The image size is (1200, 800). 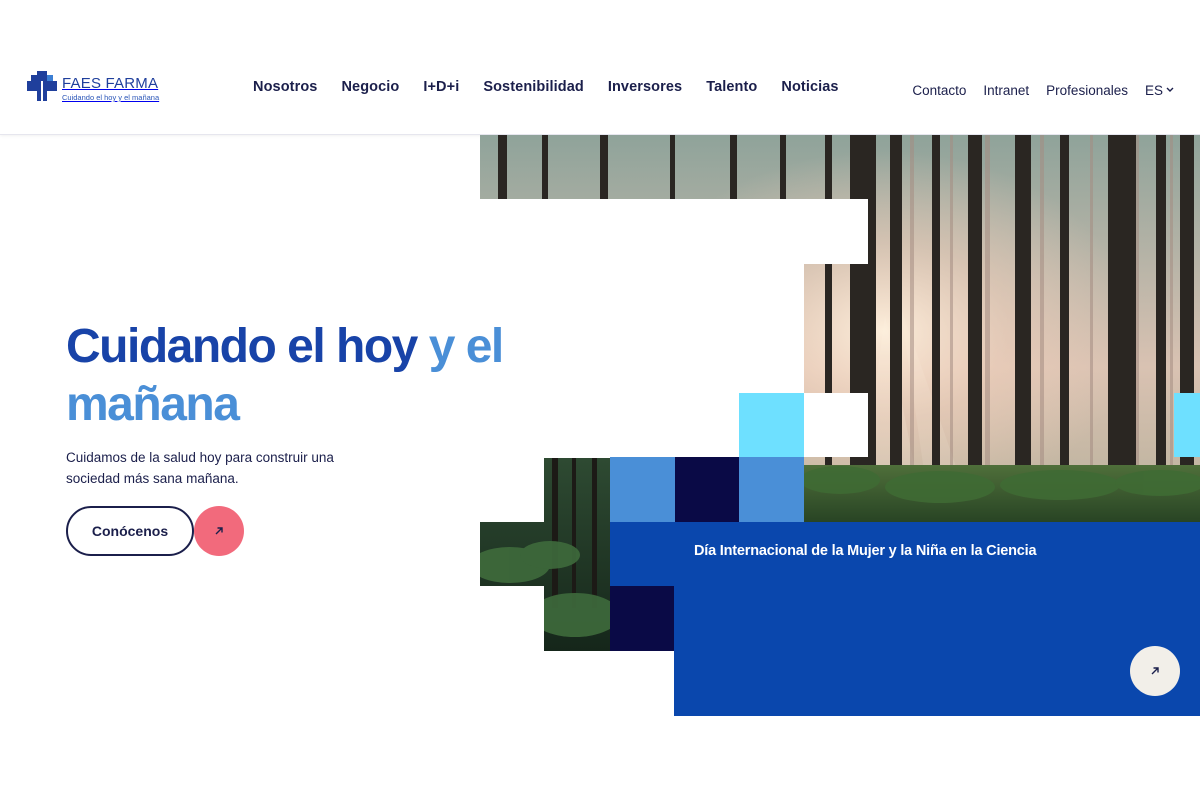 I want to click on nav-item-inversores: Inversores, so click(x=645, y=89).